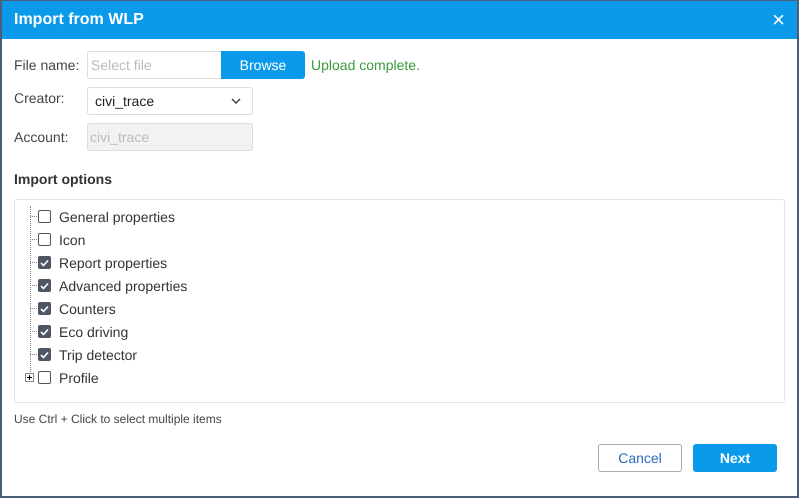  I want to click on option-label: Trip detector, so click(98, 354).